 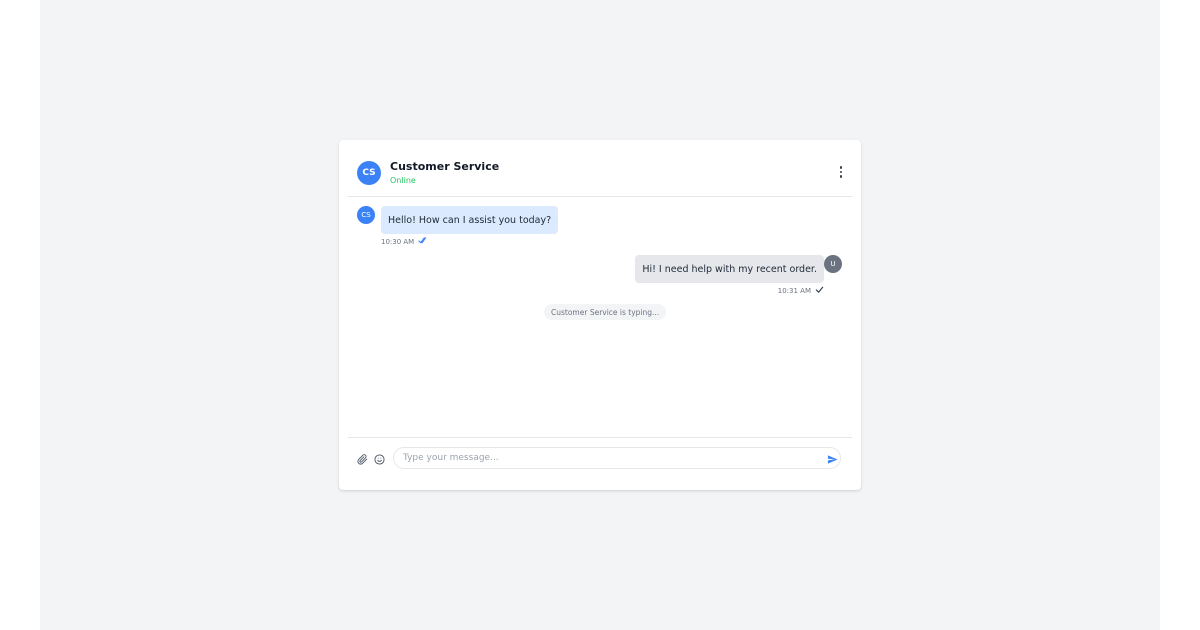 I want to click on message-meta: 10:30 AM, so click(x=404, y=241).